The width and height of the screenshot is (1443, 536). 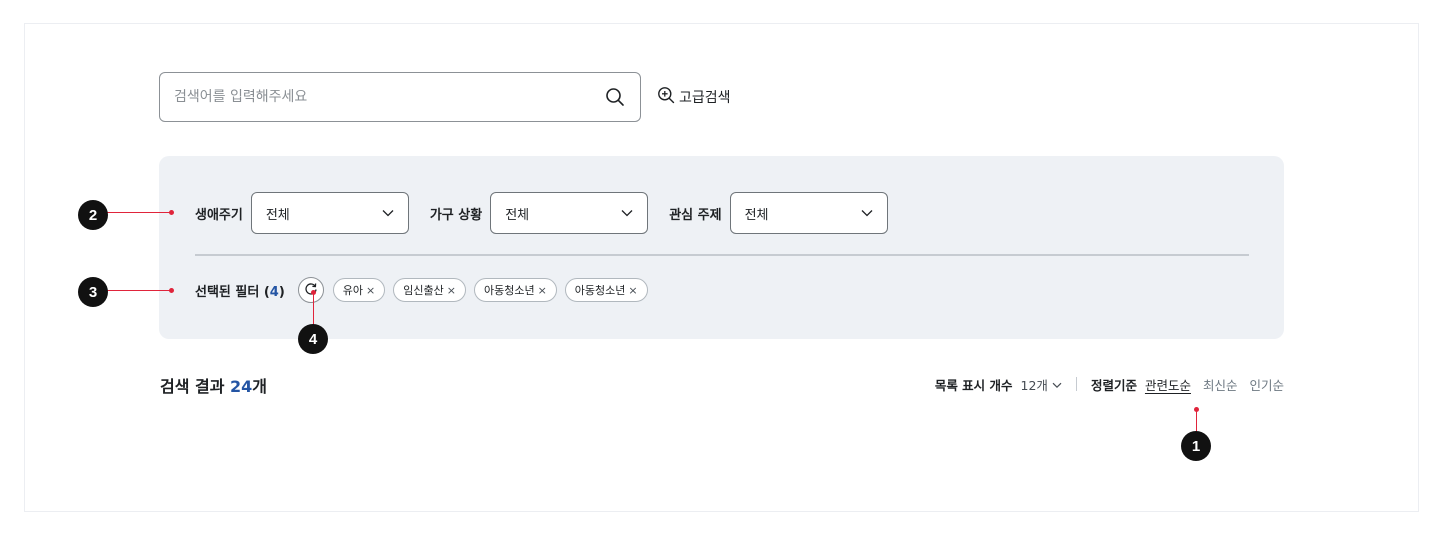 What do you see at coordinates (695, 215) in the screenshot?
I see `topic-label: 관심 주제` at bounding box center [695, 215].